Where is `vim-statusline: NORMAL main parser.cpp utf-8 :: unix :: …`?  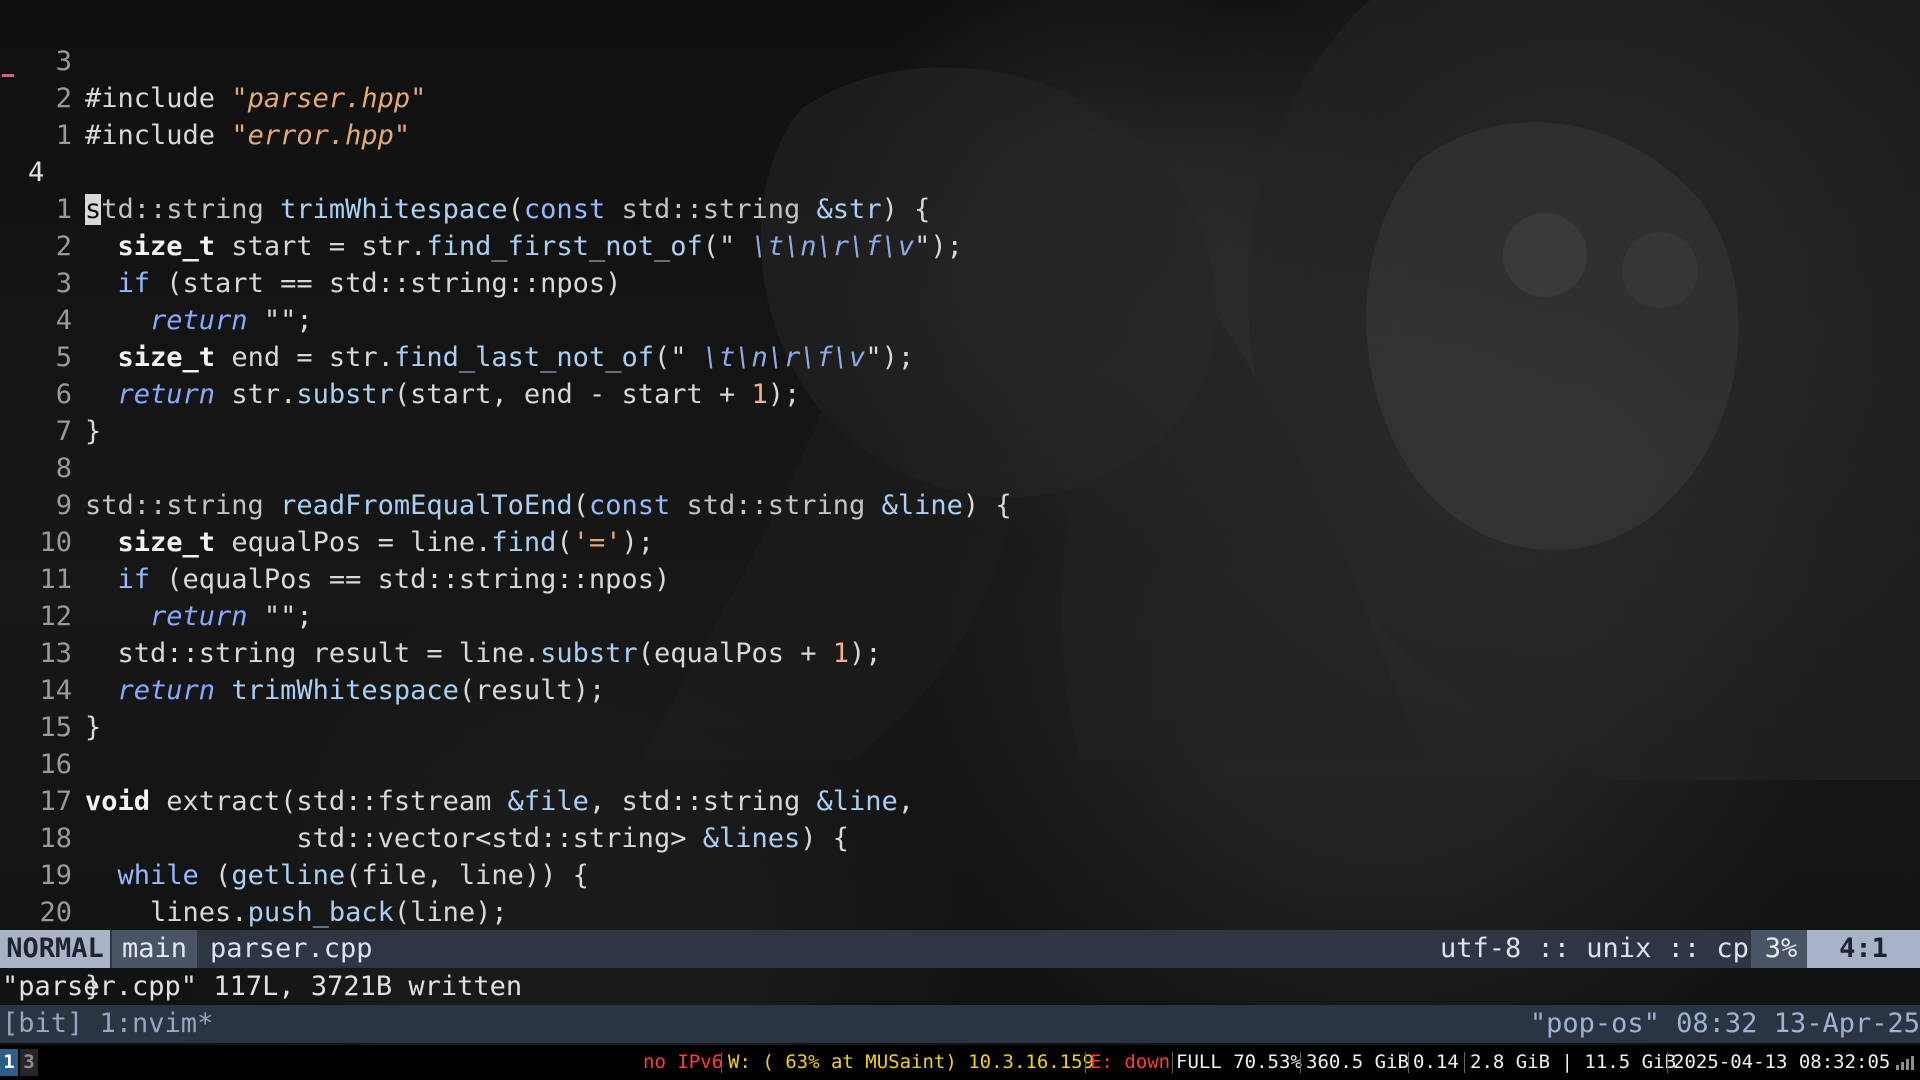 vim-statusline: NORMAL main parser.cpp utf-8 :: unix :: … is located at coordinates (960, 949).